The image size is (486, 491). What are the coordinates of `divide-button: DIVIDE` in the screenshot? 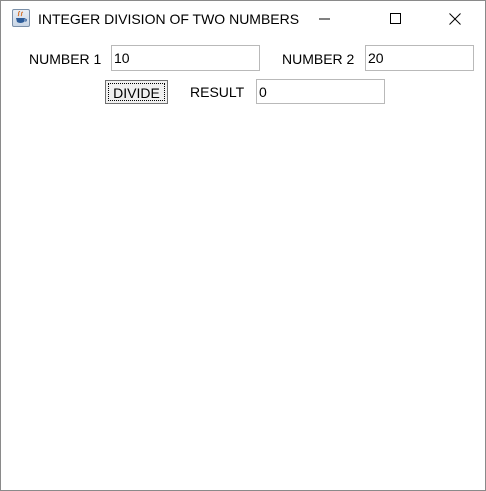 It's located at (136, 92).